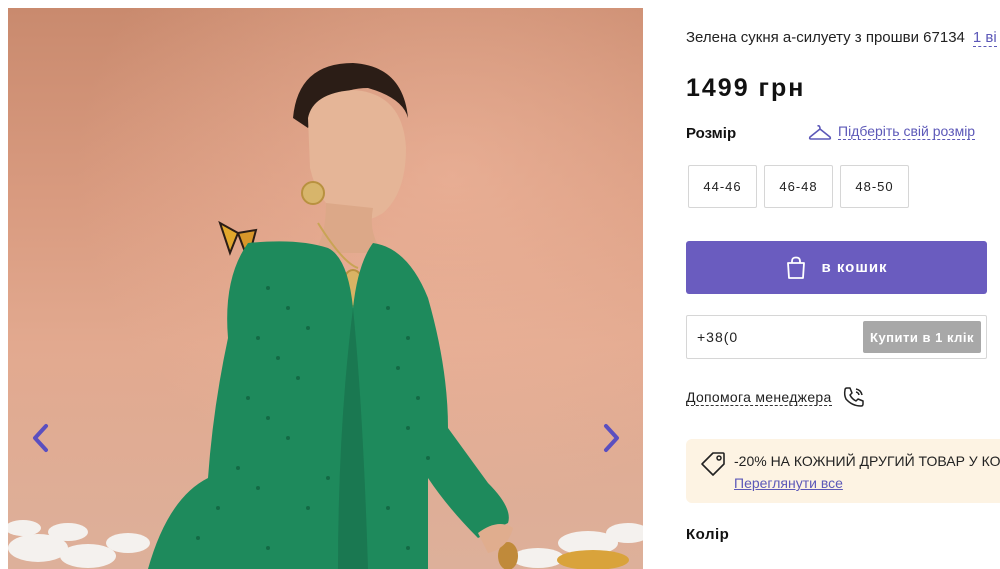 Image resolution: width=1000 pixels, height=569 pixels. I want to click on manager-help-label: Допомога менеджера, so click(759, 397).